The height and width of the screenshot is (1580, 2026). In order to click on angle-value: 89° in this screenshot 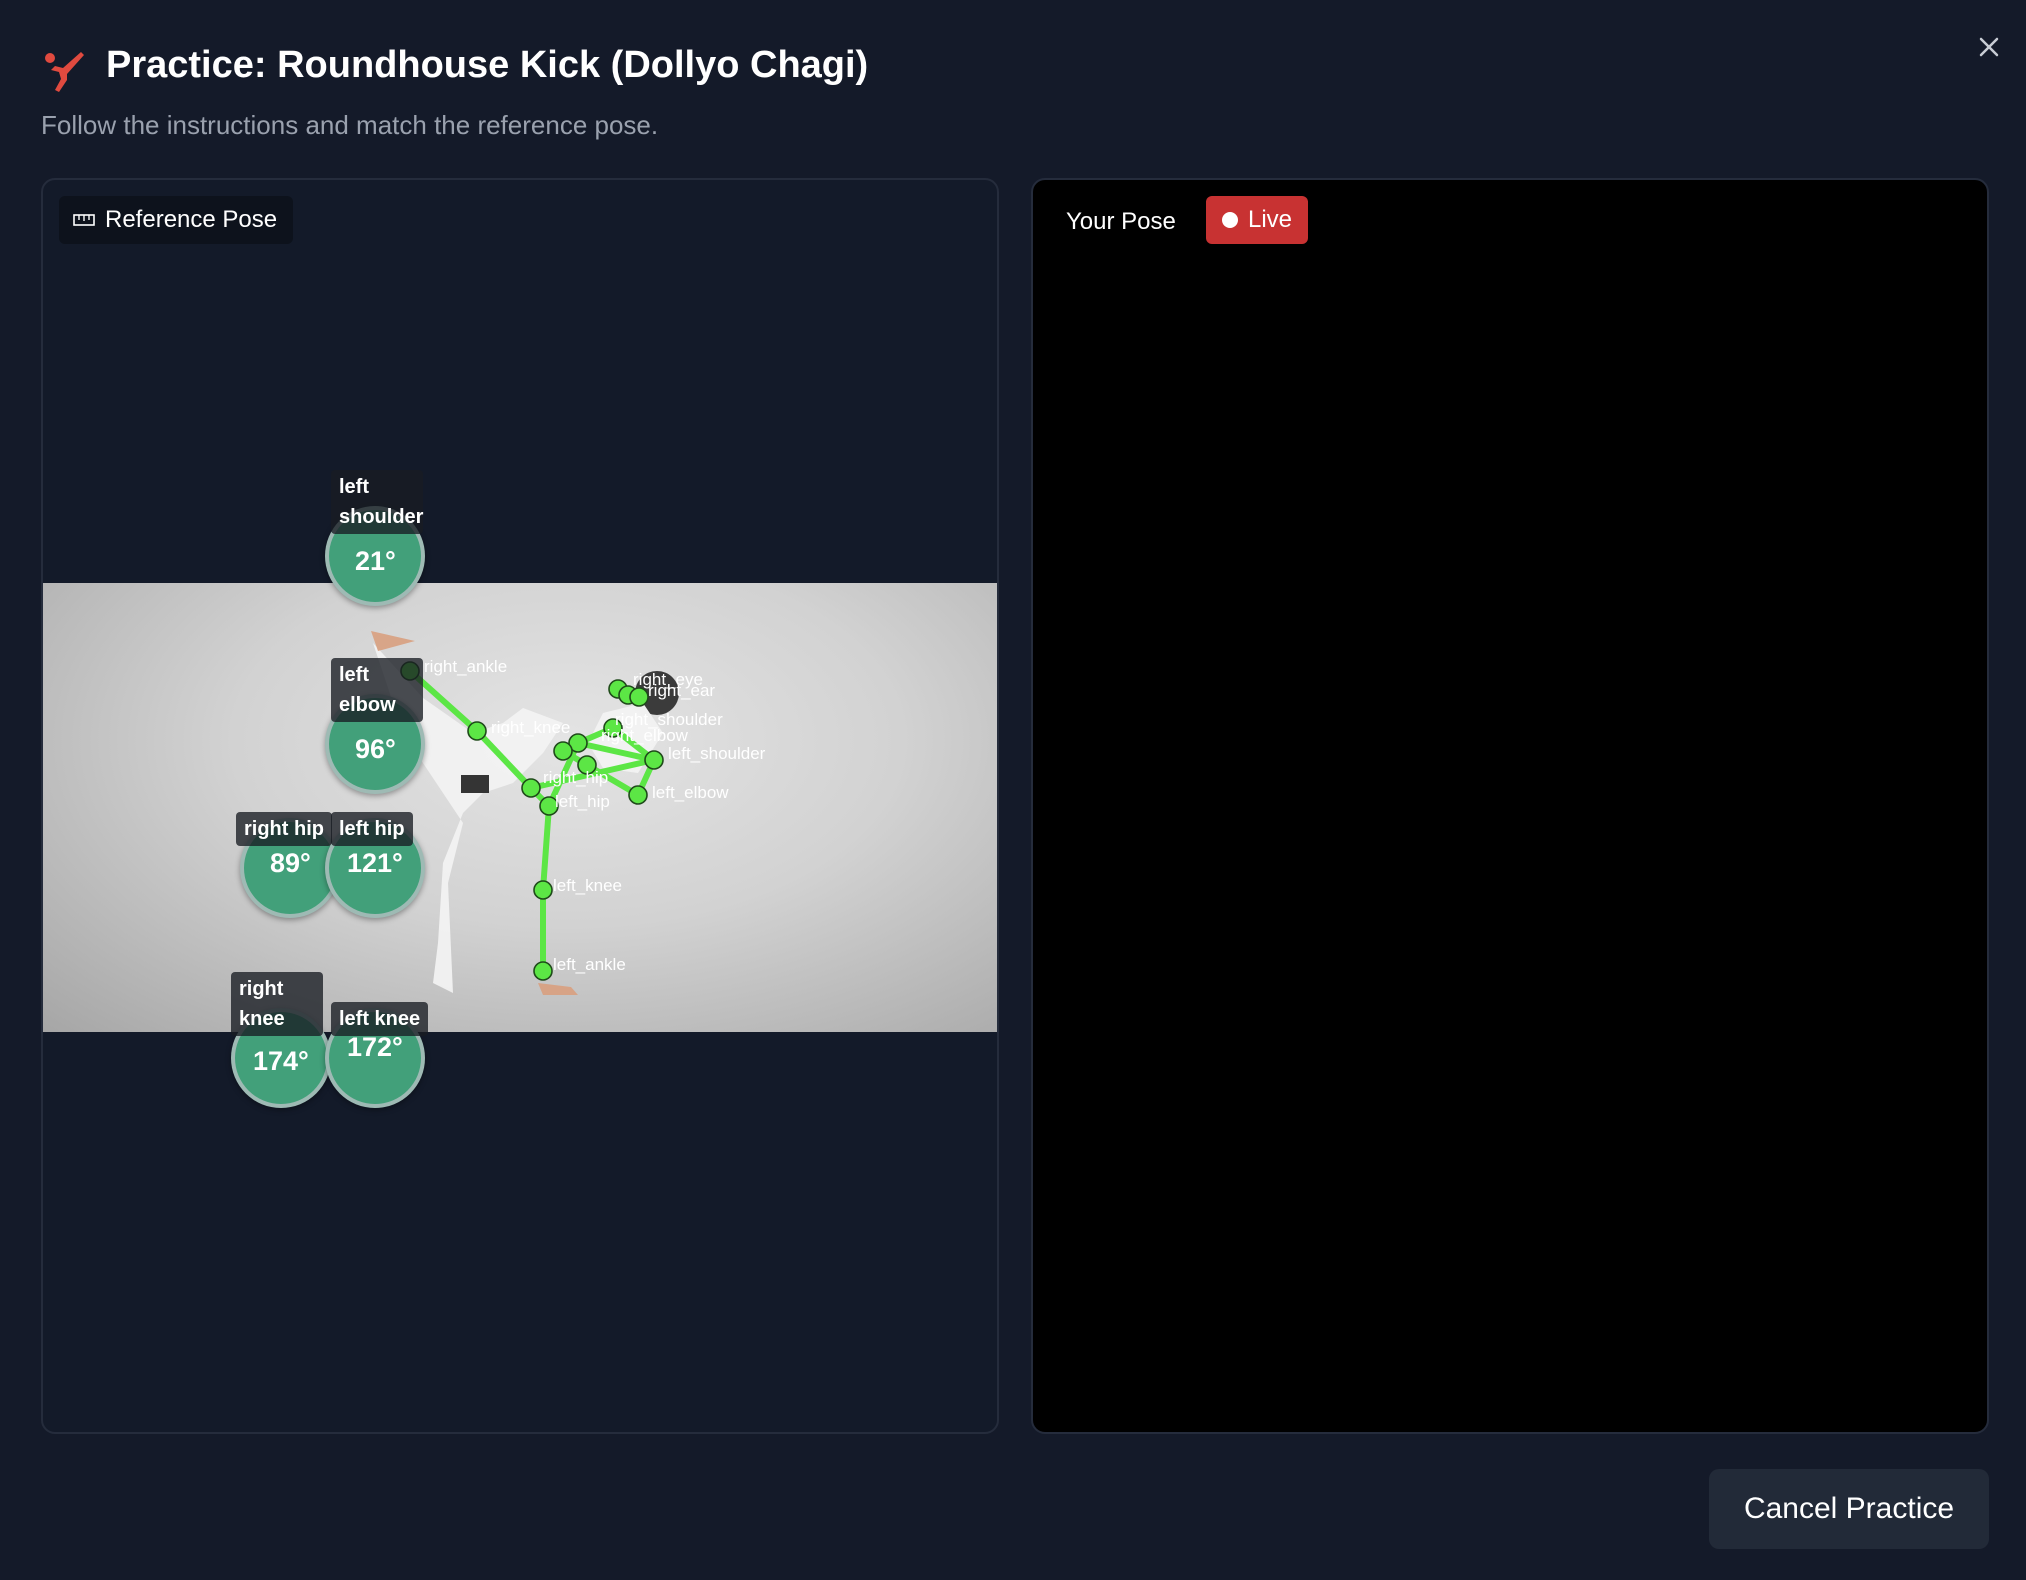, I will do `click(290, 863)`.